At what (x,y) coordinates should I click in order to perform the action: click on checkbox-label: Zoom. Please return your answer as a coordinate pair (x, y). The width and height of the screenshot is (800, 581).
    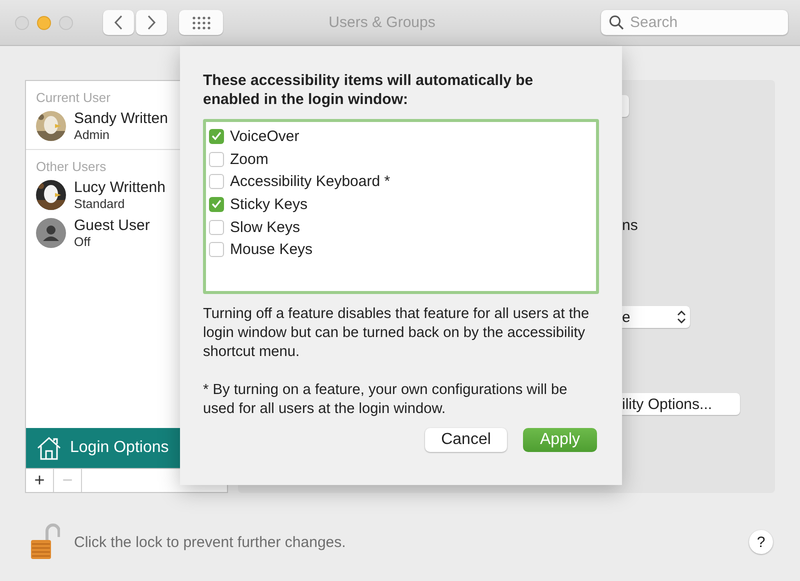
    Looking at the image, I should click on (249, 159).